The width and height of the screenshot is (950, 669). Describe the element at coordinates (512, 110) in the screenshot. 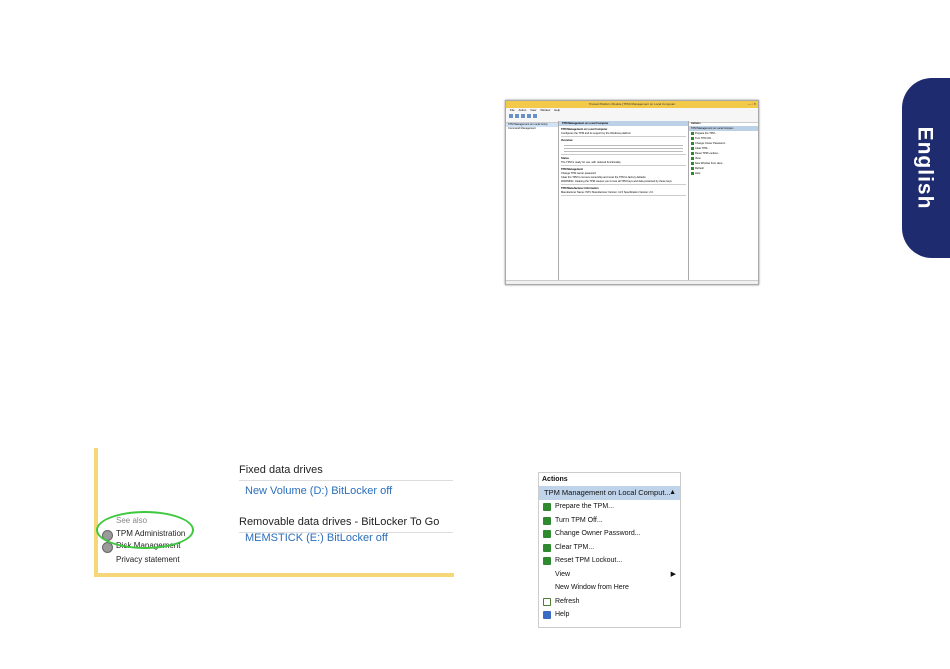

I see `menu-file: File` at that location.